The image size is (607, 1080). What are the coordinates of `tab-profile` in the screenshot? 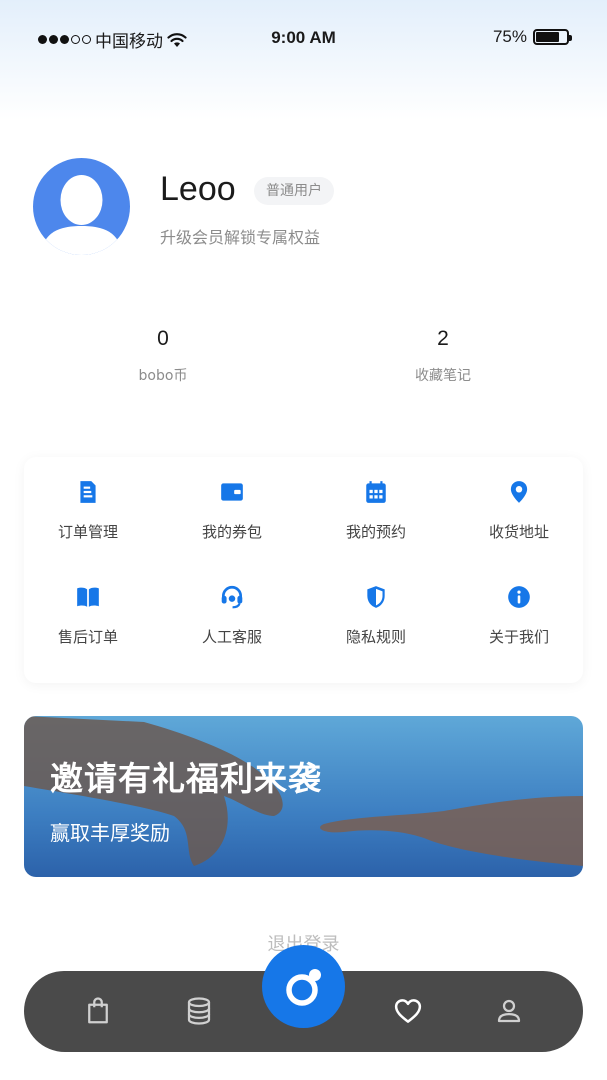 It's located at (509, 1011).